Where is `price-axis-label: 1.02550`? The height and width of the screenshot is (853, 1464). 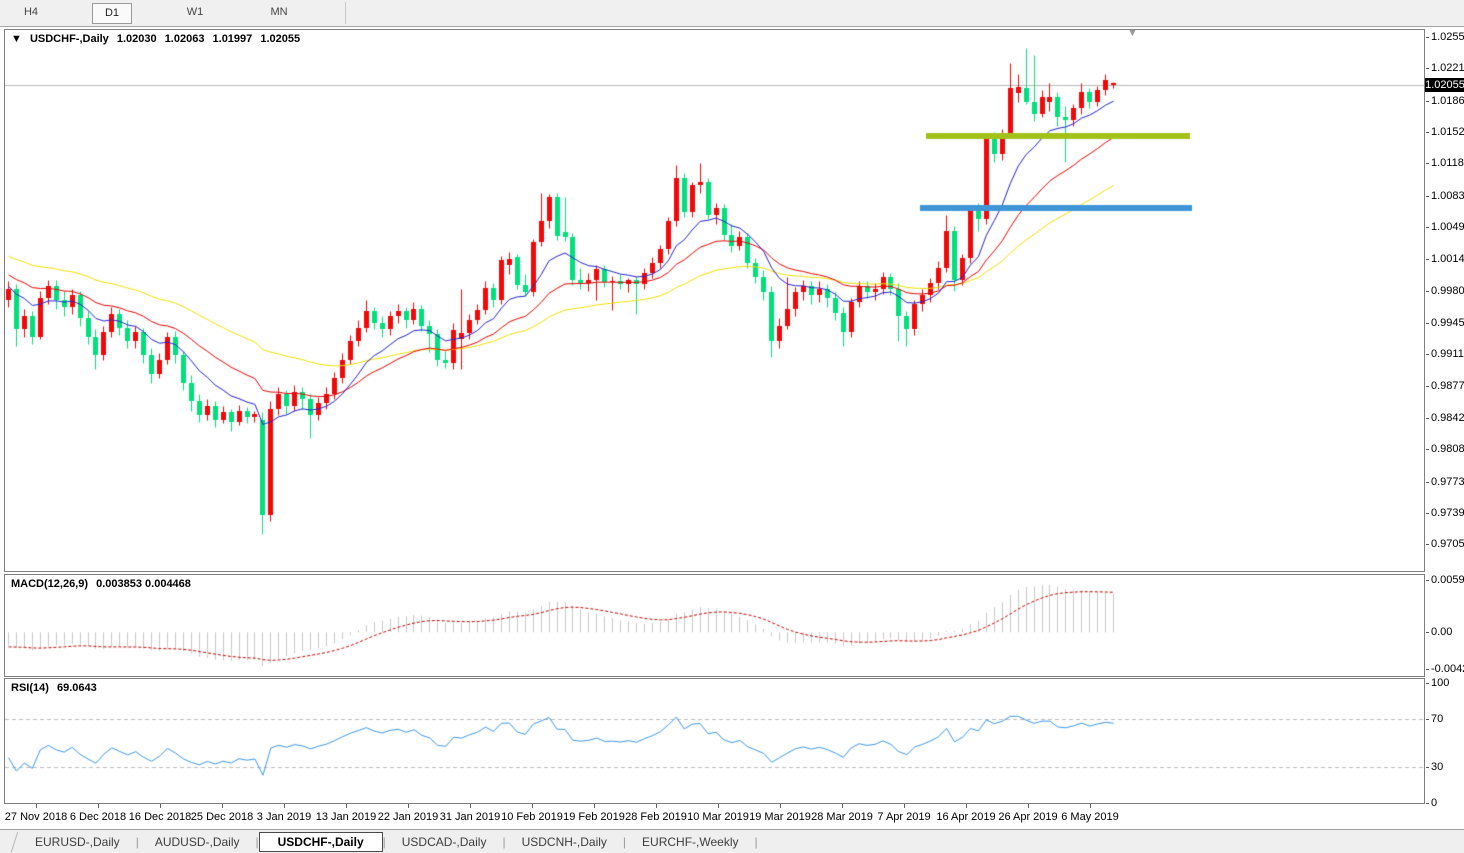
price-axis-label: 1.02550 is located at coordinates (1447, 37).